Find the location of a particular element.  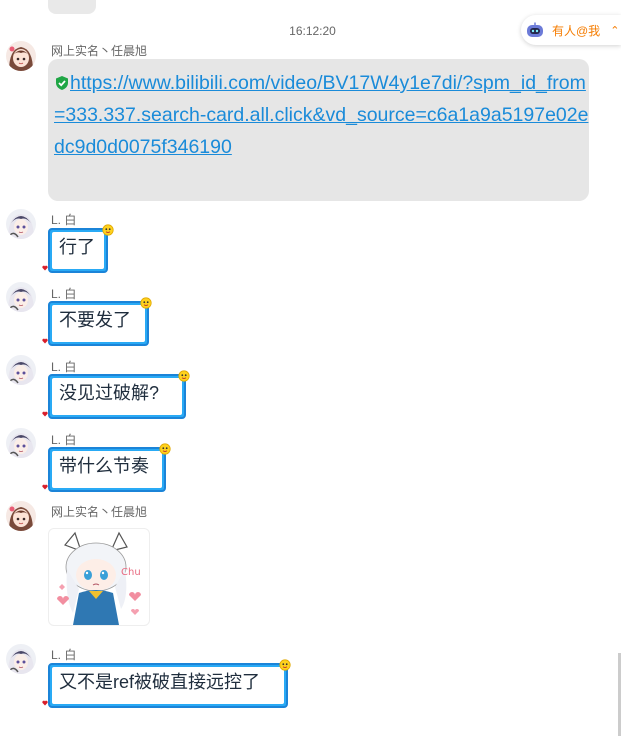

mention-label: 有人@我 is located at coordinates (576, 30).